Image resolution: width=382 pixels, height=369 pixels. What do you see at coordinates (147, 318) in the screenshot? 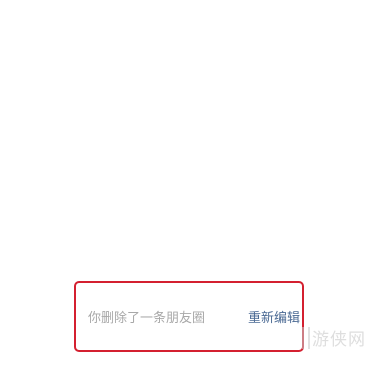
I see `deleted-notice-text: 你删除了一条朋友圈` at bounding box center [147, 318].